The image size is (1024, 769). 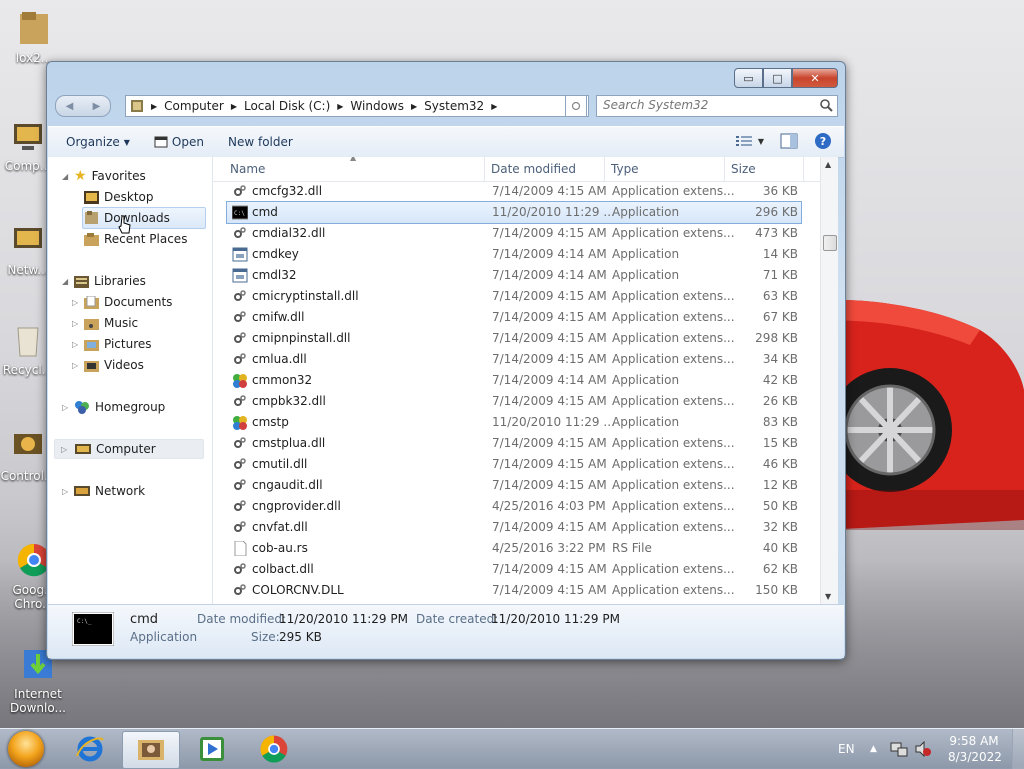 I want to click on scroll-down-icon: ▼, so click(x=828, y=596).